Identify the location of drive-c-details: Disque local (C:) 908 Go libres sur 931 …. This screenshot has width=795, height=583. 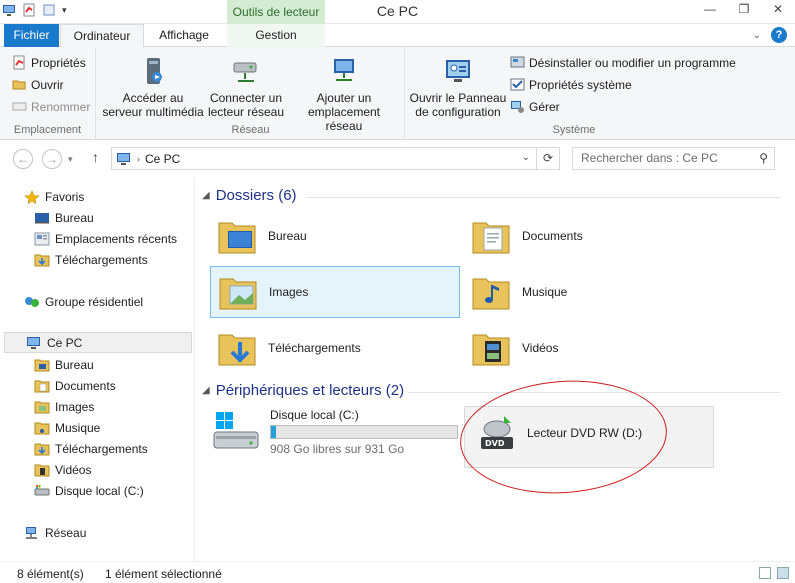
(364, 431).